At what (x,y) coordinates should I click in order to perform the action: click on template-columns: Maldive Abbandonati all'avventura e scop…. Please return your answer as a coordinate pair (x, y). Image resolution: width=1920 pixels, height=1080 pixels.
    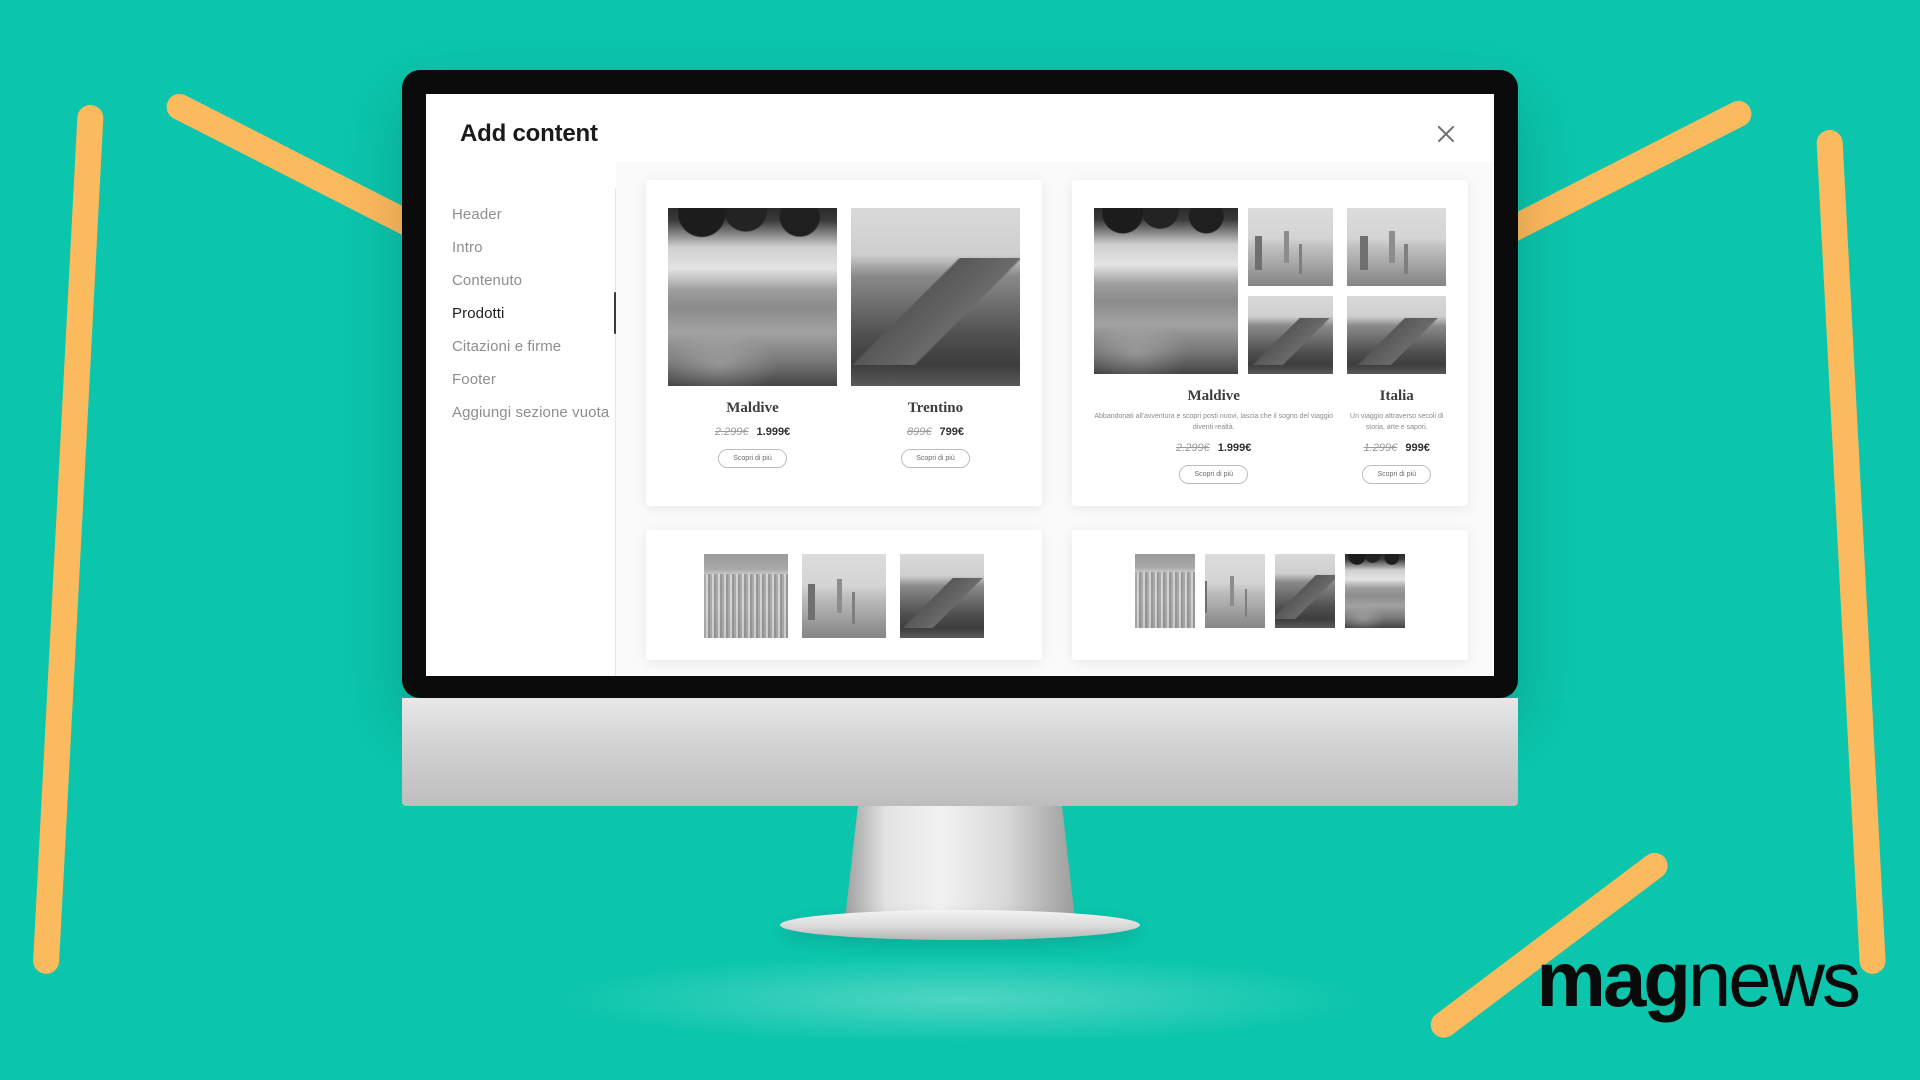
    Looking at the image, I should click on (1270, 346).